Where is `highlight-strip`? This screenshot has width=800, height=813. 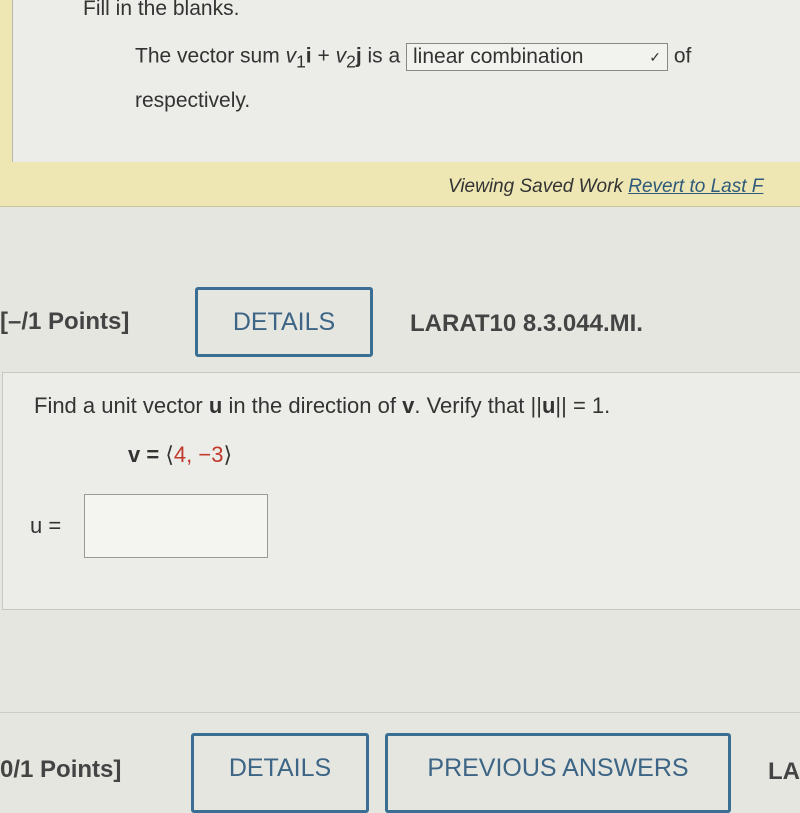
highlight-strip is located at coordinates (6, 81).